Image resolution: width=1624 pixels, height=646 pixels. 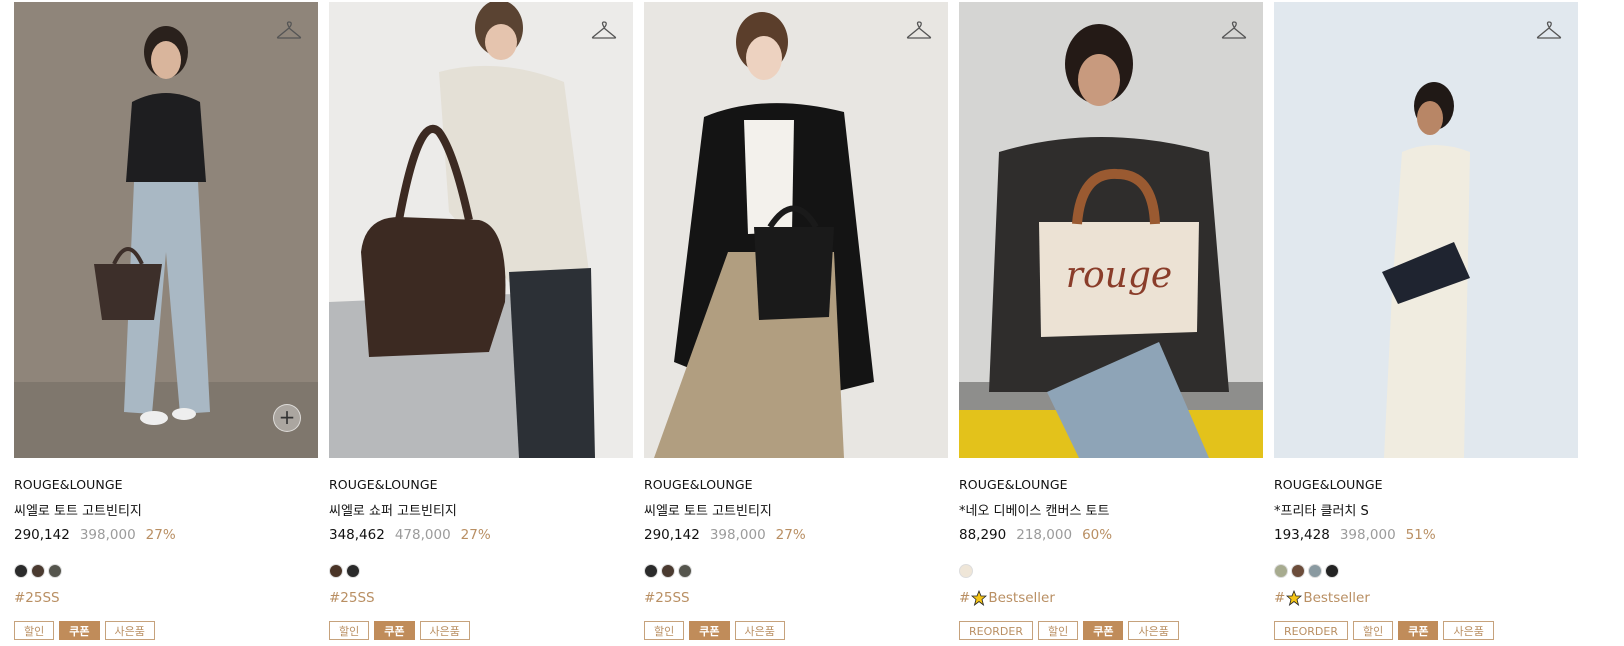 What do you see at coordinates (1119, 275) in the screenshot?
I see `svg-text: rouge` at bounding box center [1119, 275].